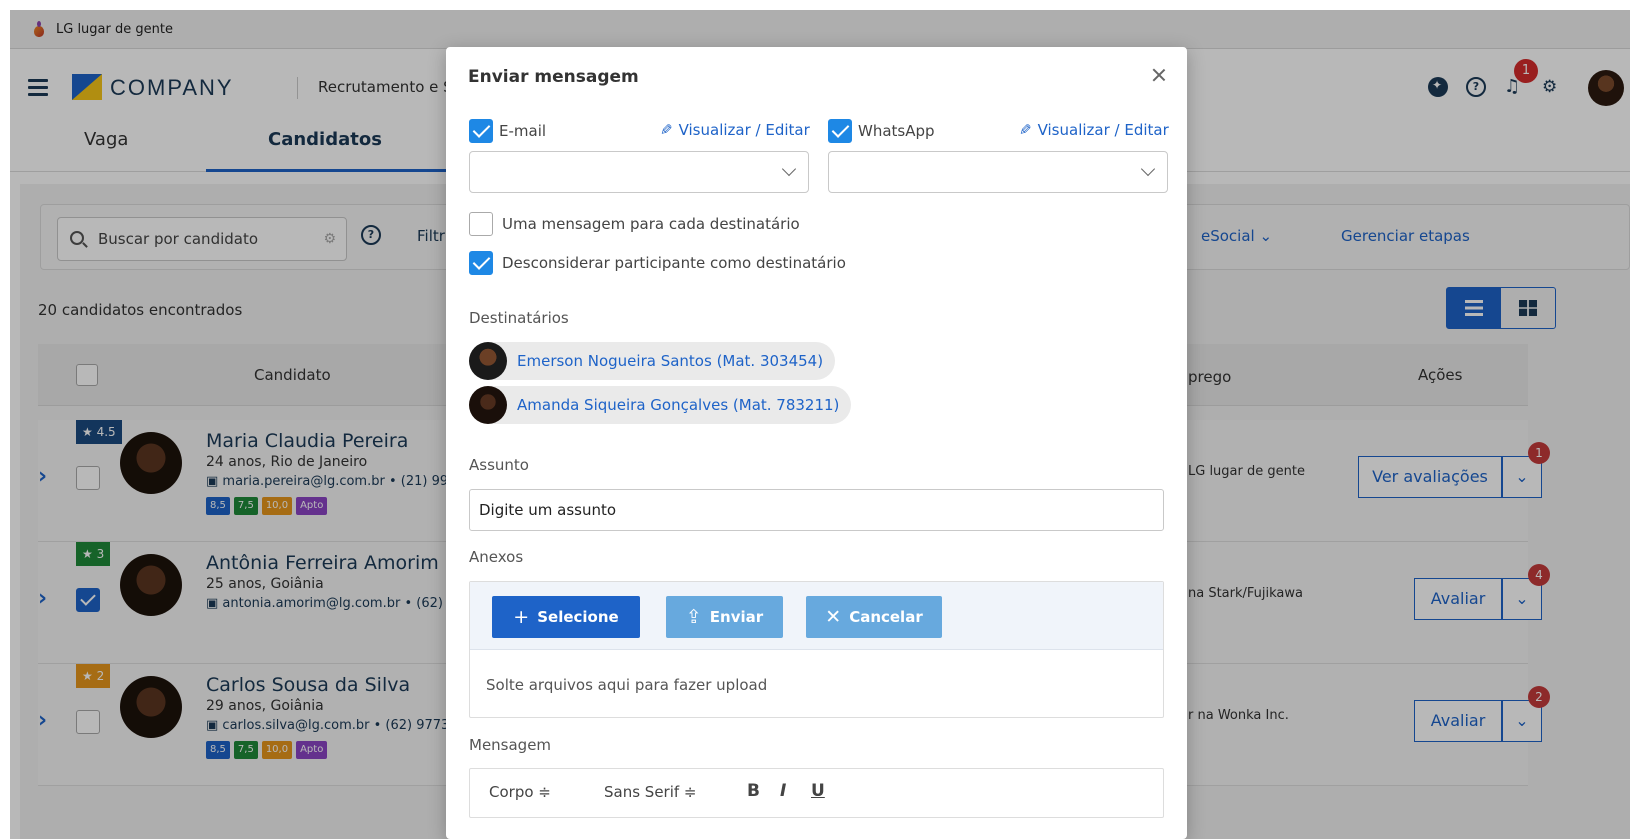  What do you see at coordinates (1159, 75) in the screenshot?
I see `close-icon` at bounding box center [1159, 75].